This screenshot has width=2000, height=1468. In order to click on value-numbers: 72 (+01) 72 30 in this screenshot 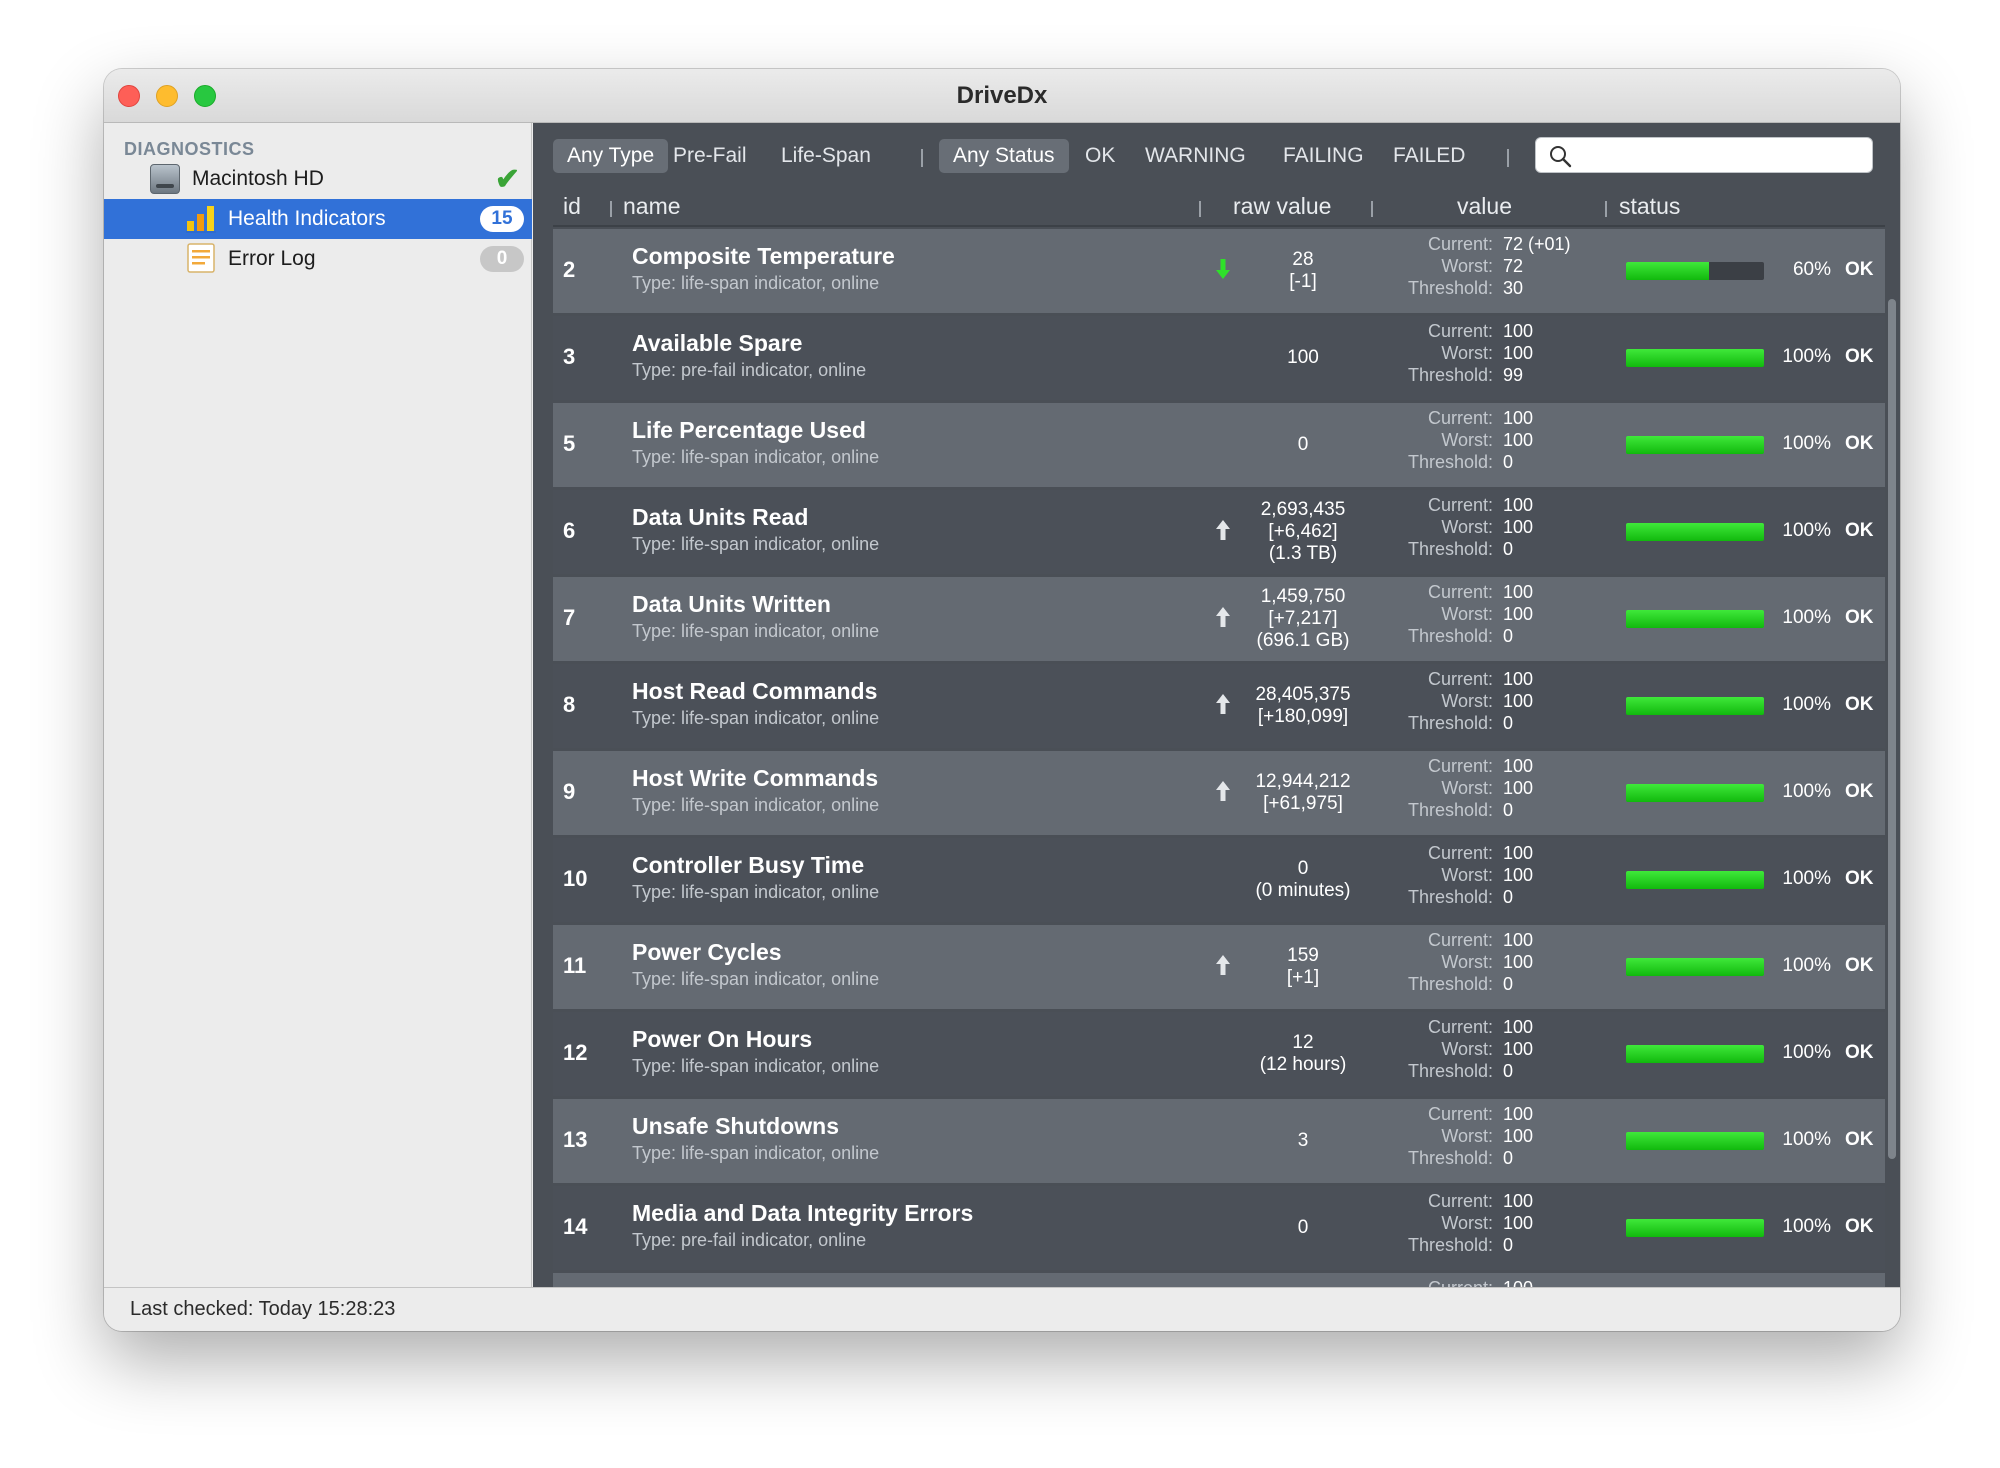, I will do `click(1537, 266)`.